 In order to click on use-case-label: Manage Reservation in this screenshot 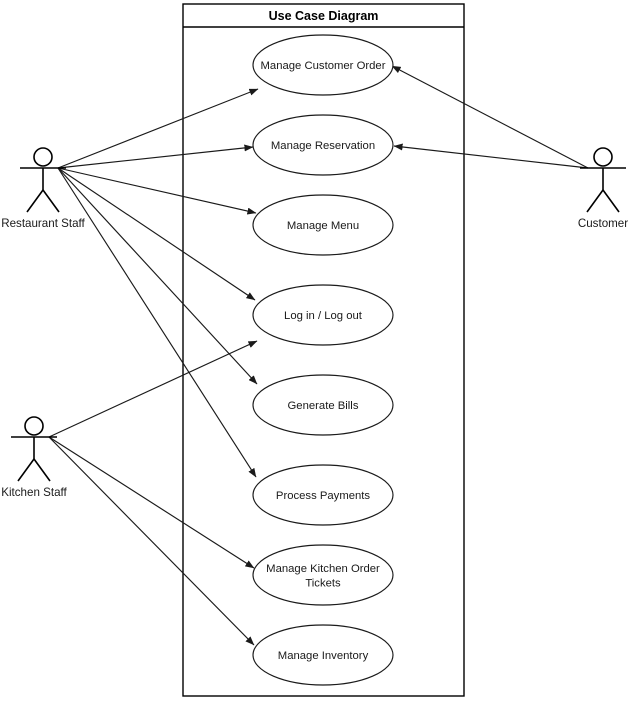, I will do `click(323, 146)`.